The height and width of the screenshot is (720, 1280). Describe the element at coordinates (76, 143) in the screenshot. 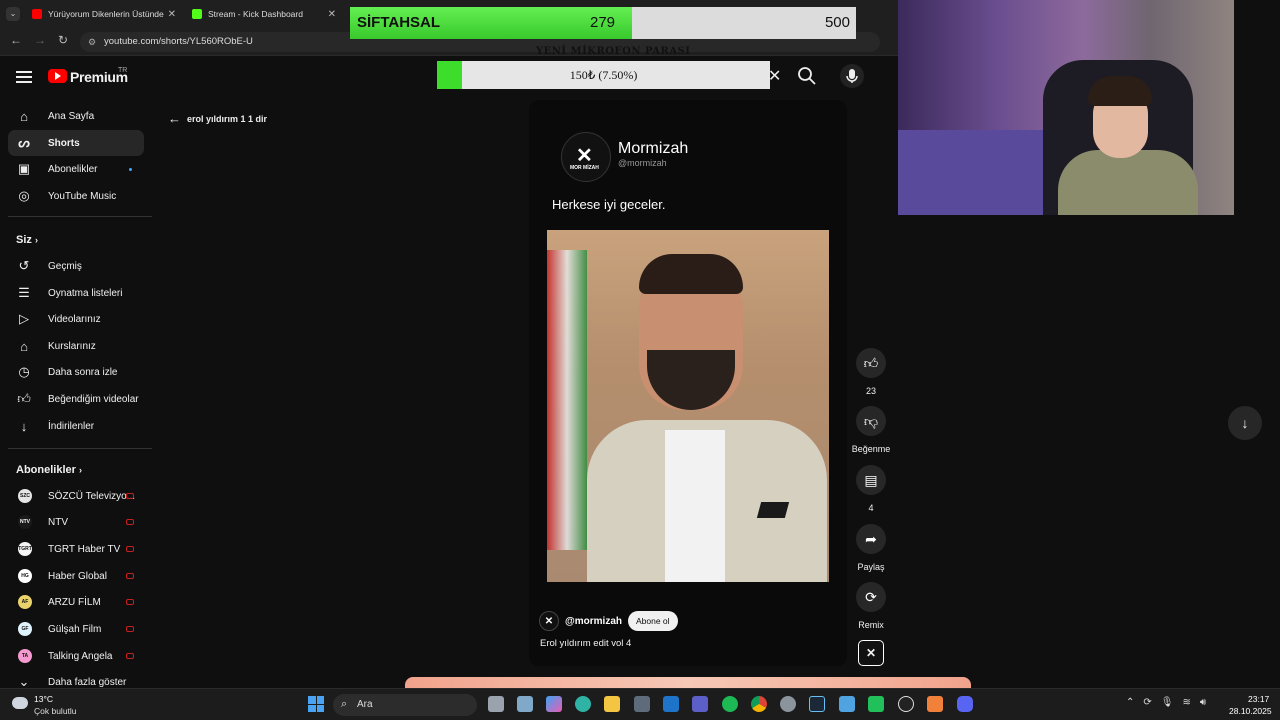

I see `sidebar-item-shorts: ᔕ Shorts` at that location.